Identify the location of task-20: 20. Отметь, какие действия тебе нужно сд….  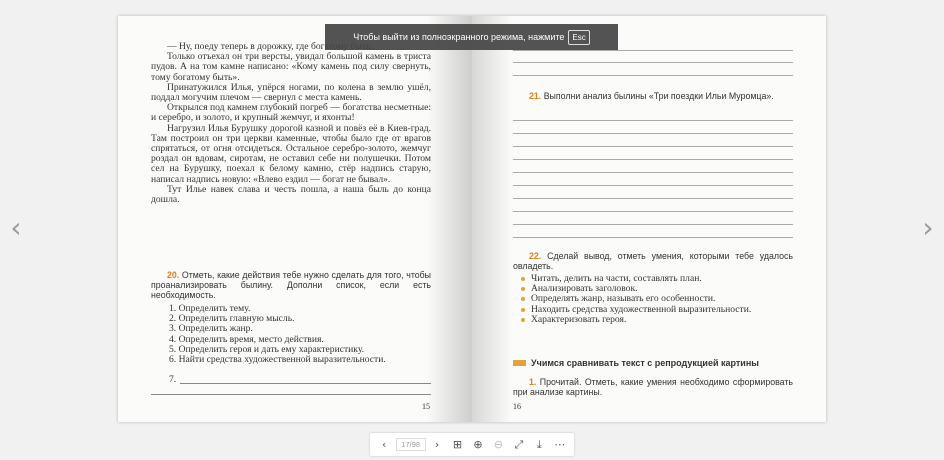
(291, 285).